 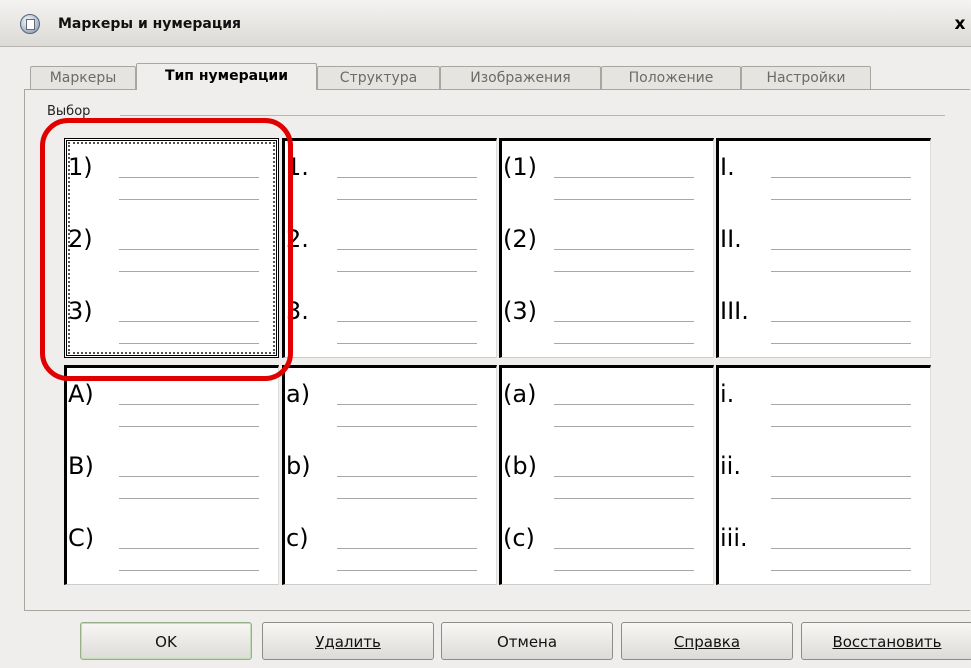 I want to click on preset-marker-label: a), so click(x=298, y=394).